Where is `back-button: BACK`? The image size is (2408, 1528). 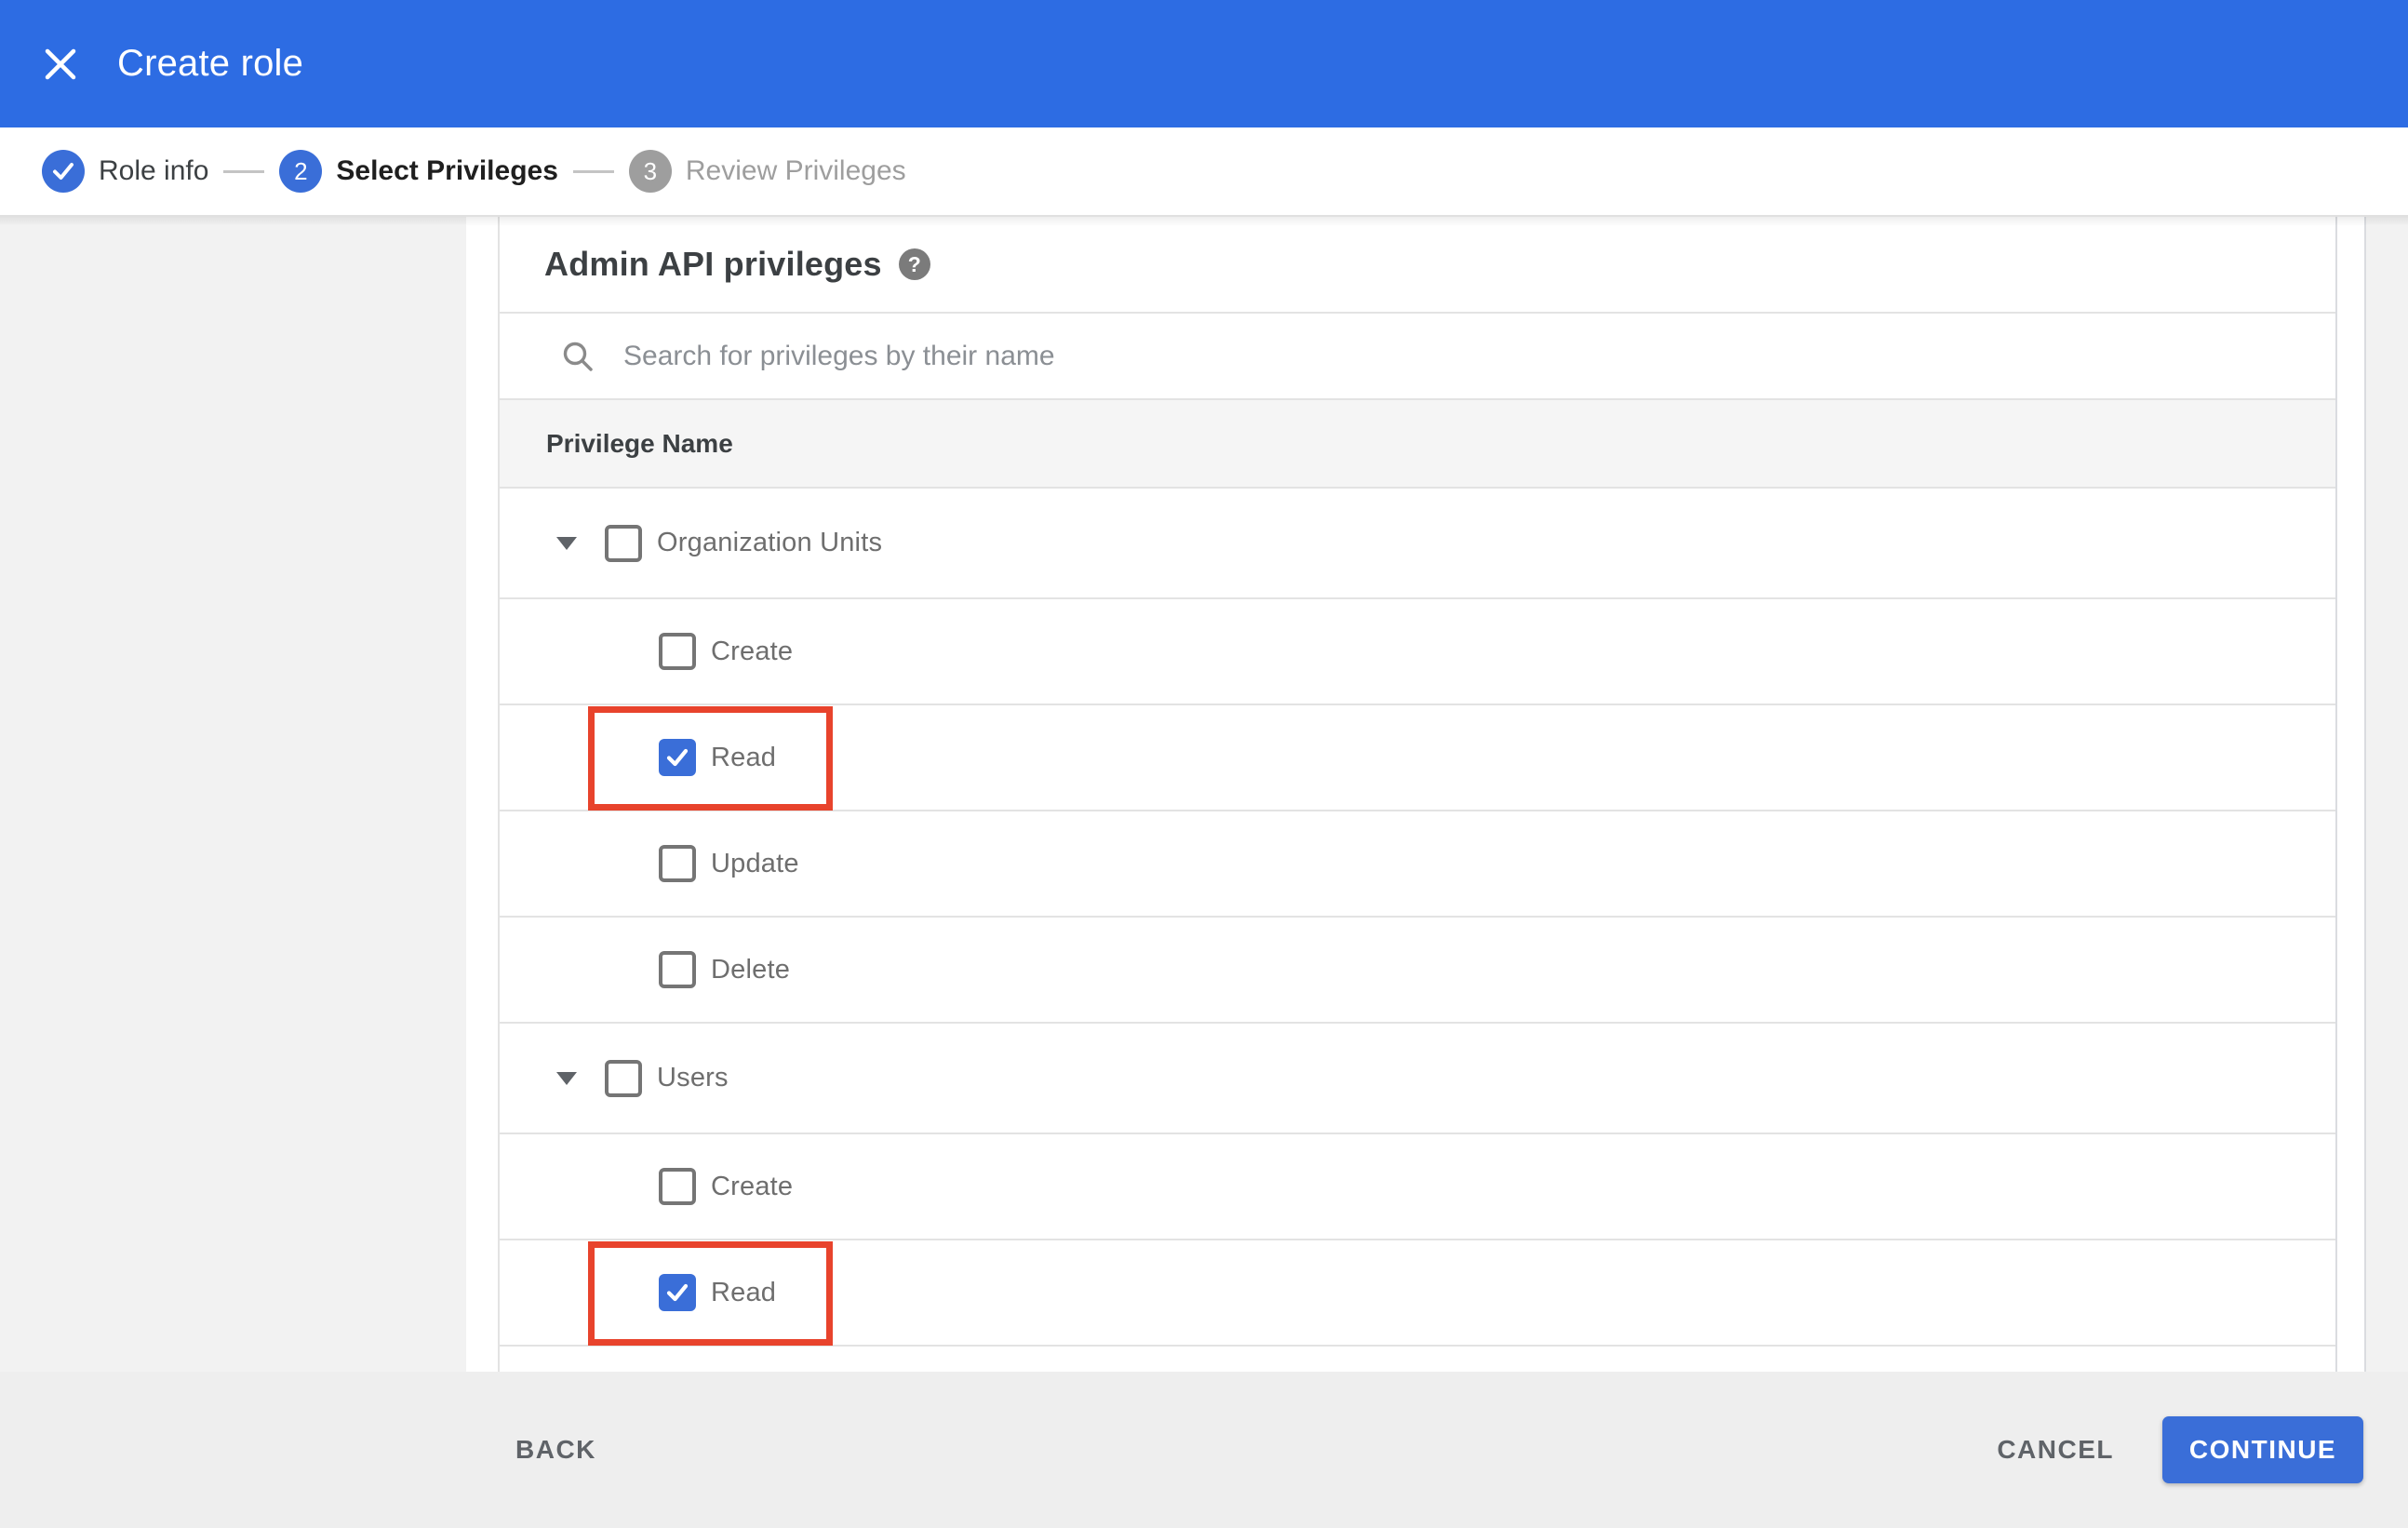 back-button: BACK is located at coordinates (556, 1449).